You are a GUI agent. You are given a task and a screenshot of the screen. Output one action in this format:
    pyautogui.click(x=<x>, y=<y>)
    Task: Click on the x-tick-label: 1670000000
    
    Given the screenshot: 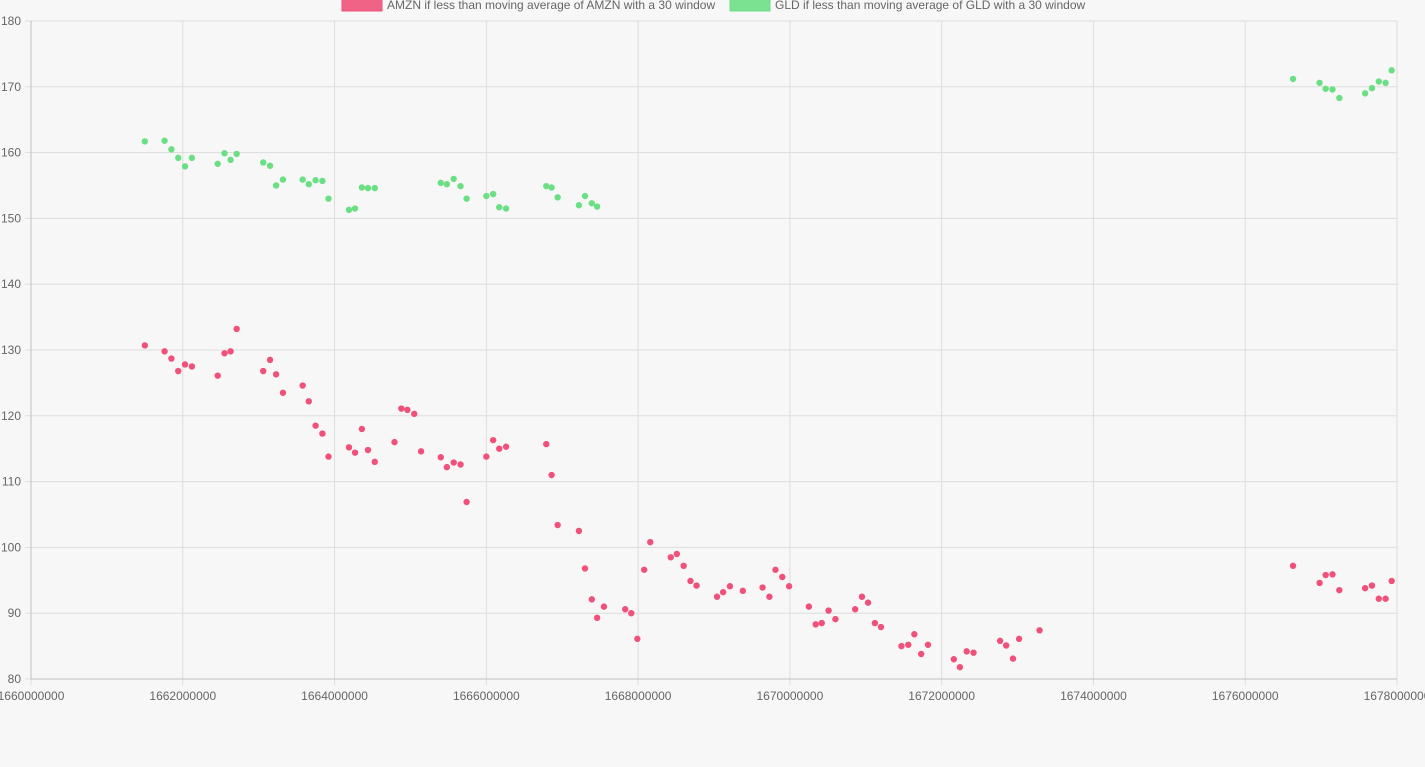 What is the action you would take?
    pyautogui.click(x=790, y=696)
    